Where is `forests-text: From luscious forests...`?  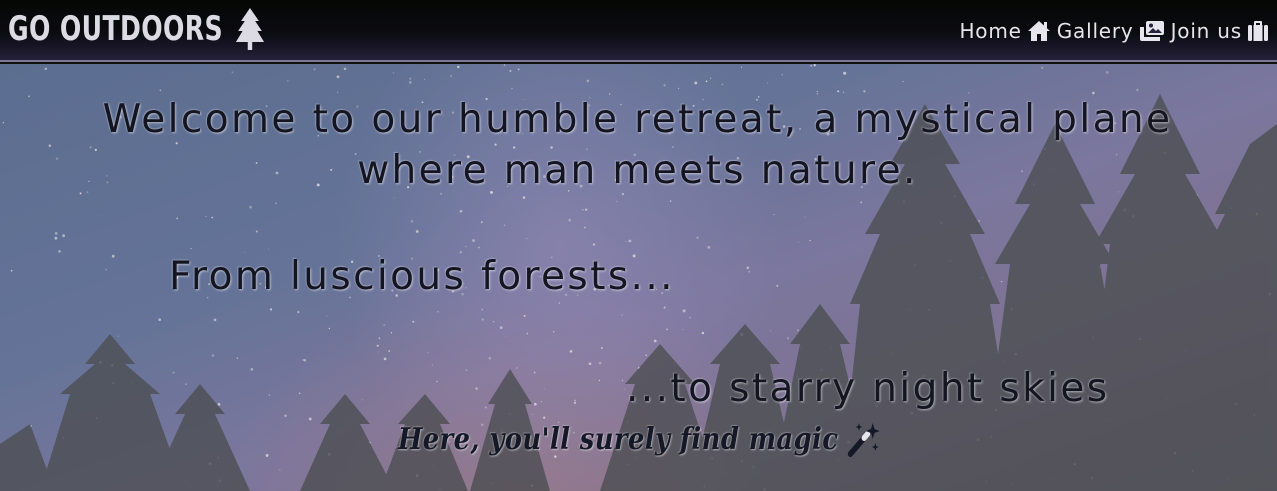
forests-text: From luscious forests... is located at coordinates (422, 276).